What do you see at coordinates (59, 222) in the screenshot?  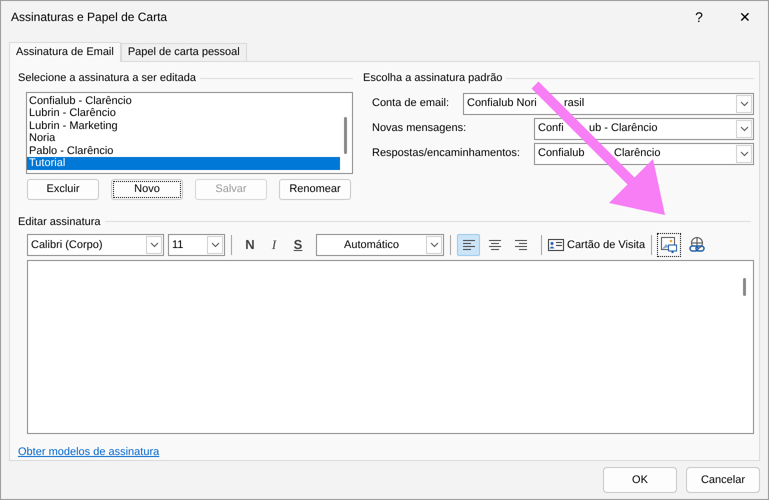 I see `group-label: Editar assinatura` at bounding box center [59, 222].